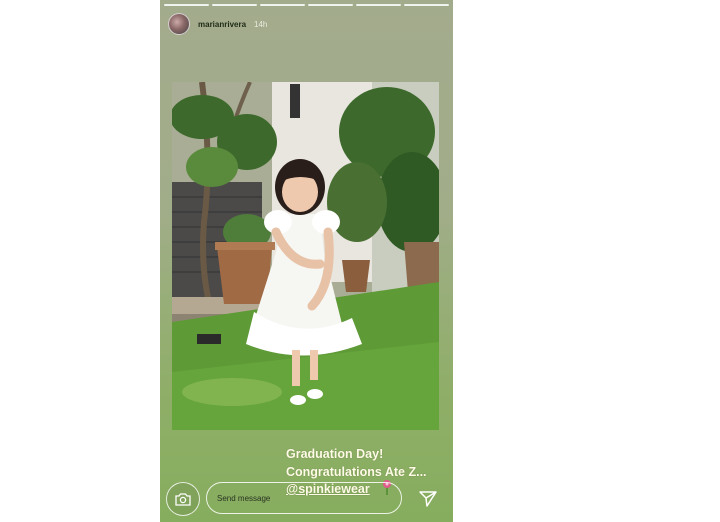  What do you see at coordinates (306, 5) in the screenshot?
I see `story-progress-bar` at bounding box center [306, 5].